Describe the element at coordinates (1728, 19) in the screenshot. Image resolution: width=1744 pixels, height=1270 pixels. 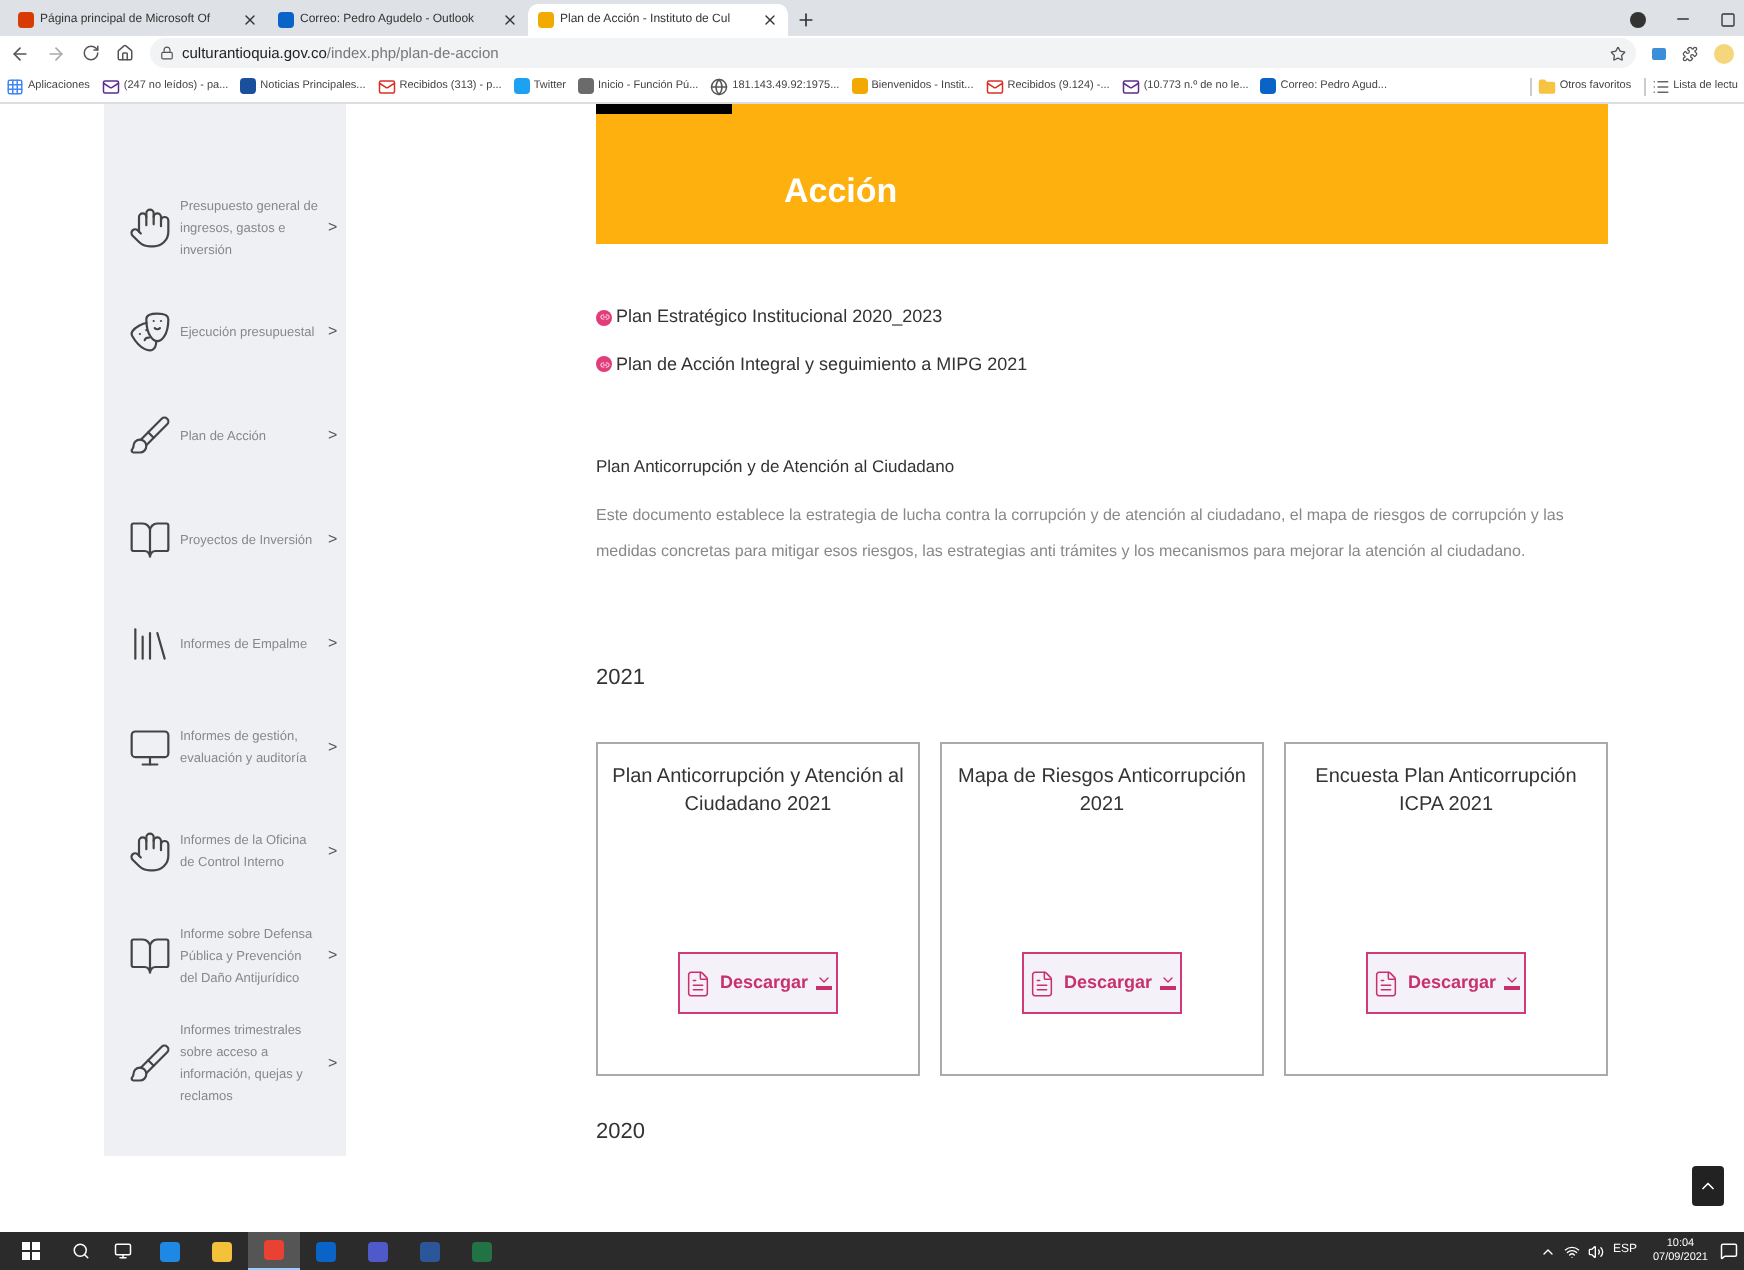
I see `maximize-icon` at that location.